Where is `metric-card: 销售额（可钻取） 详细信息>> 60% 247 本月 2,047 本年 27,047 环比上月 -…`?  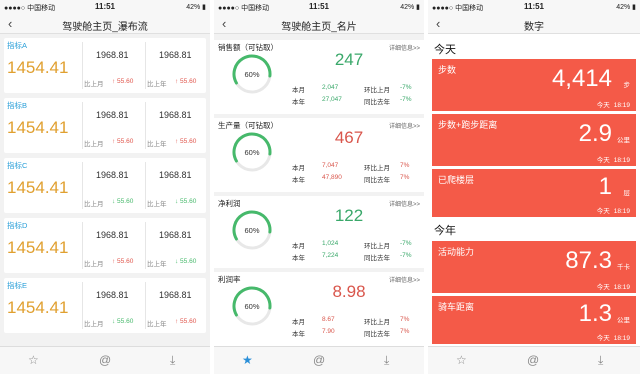 metric-card: 销售额（可钻取） 详细信息>> 60% 247 本月 2,047 本年 27,047 环比上月 -… is located at coordinates (319, 77).